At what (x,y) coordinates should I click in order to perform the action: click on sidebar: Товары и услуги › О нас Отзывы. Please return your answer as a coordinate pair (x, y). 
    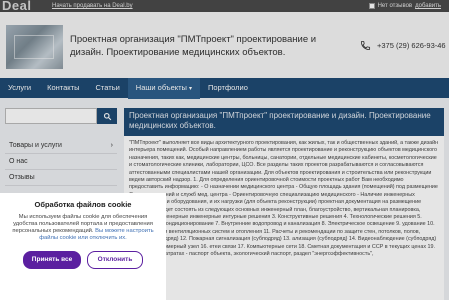
    Looking at the image, I should click on (61, 147).